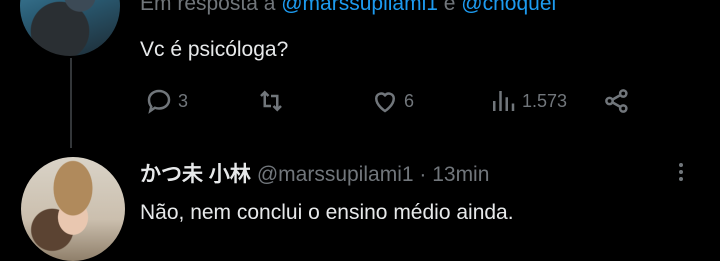 The image size is (720, 261). I want to click on timestamp: · 13min, so click(451, 174).